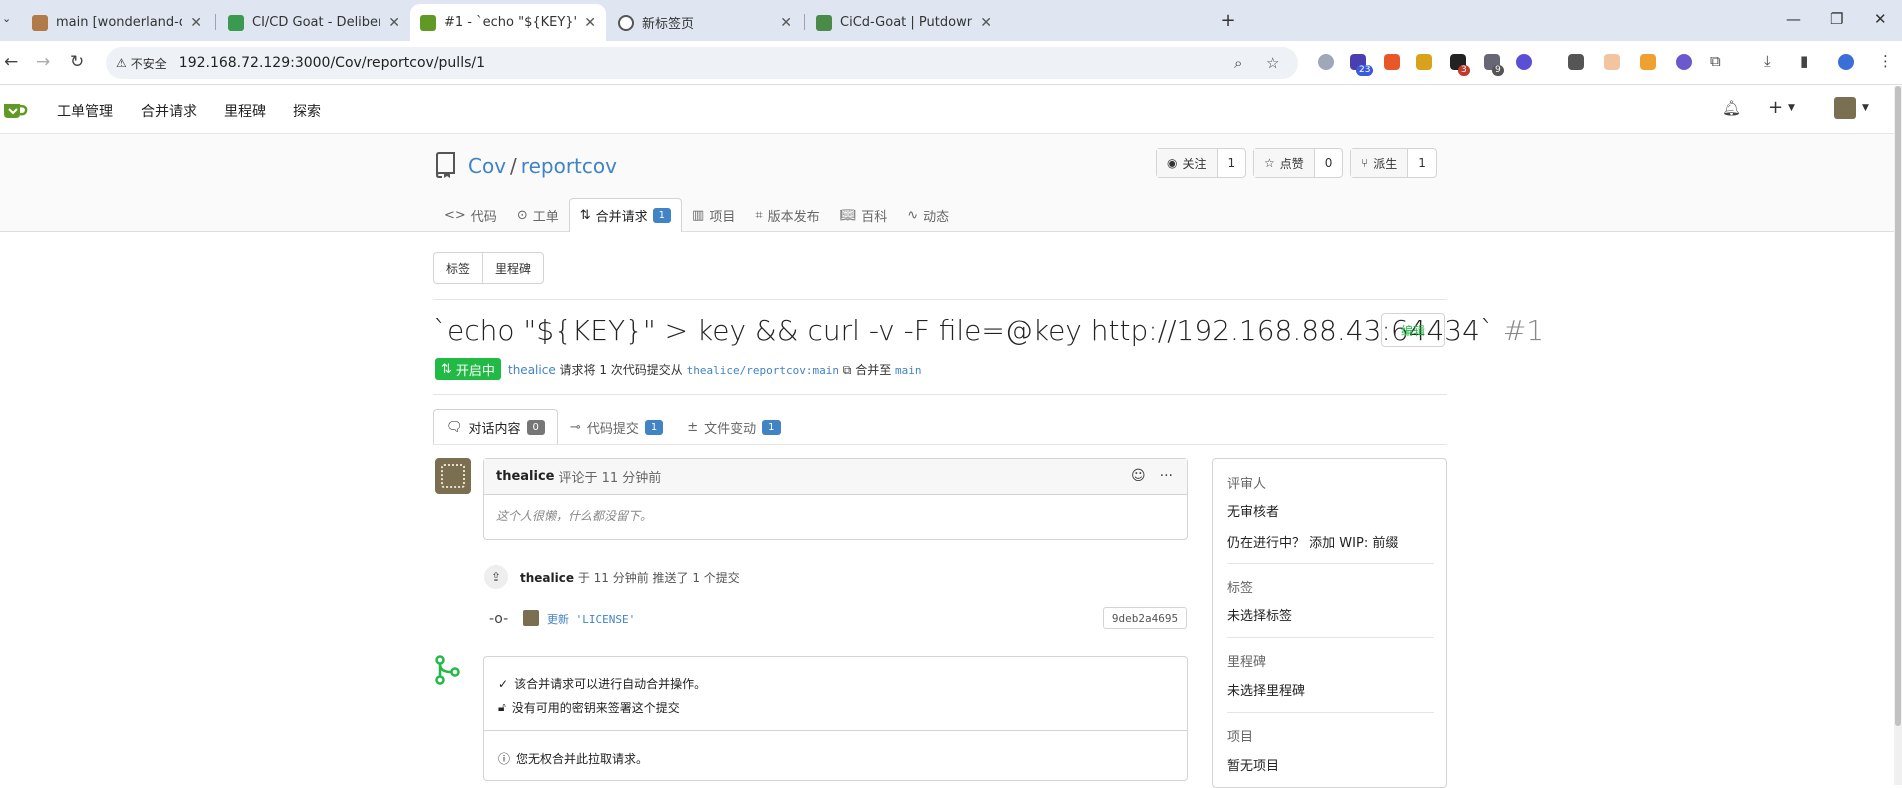 This screenshot has width=1902, height=788. Describe the element at coordinates (625, 215) in the screenshot. I see `tab-pulls: ⇅ 合并请求 1` at that location.